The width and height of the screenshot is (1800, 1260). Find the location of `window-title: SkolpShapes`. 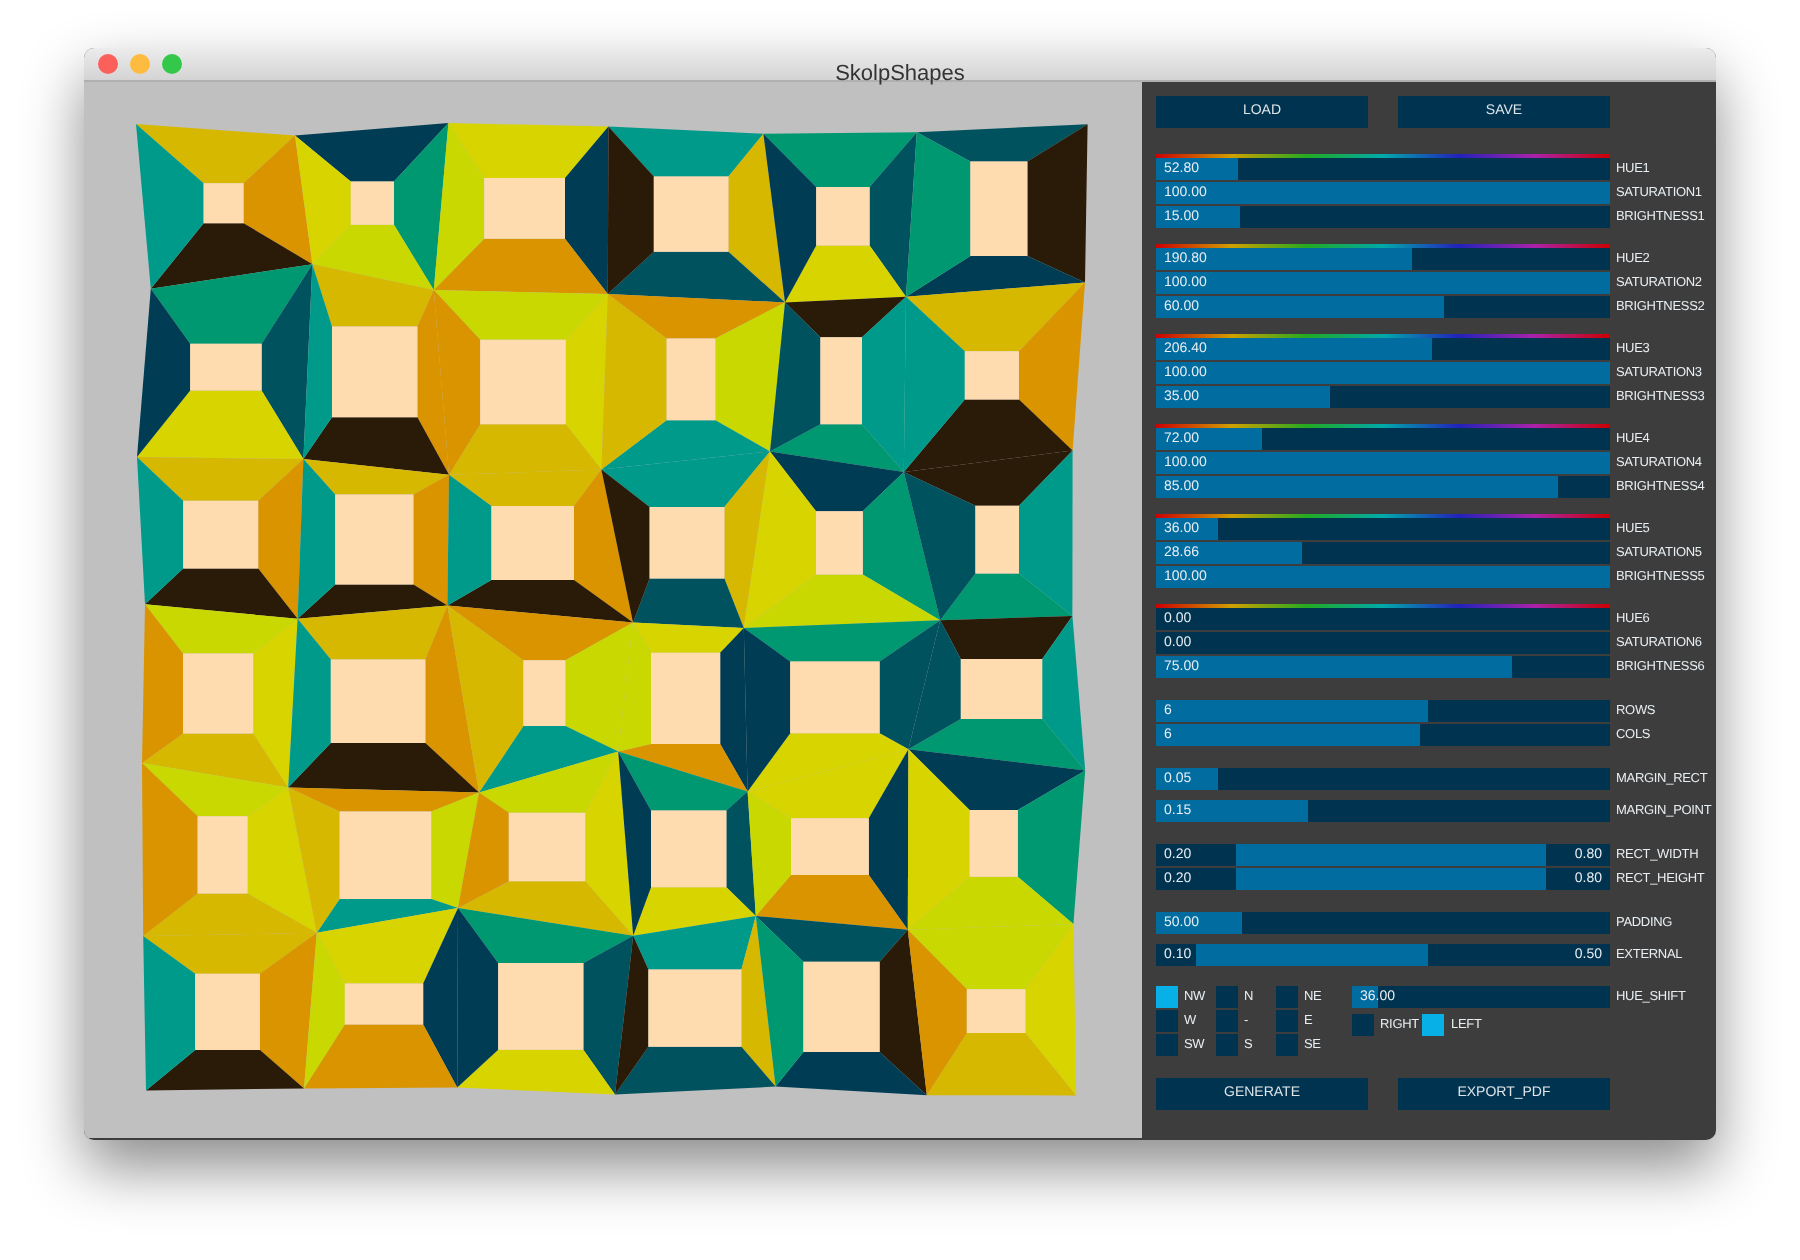

window-title: SkolpShapes is located at coordinates (900, 74).